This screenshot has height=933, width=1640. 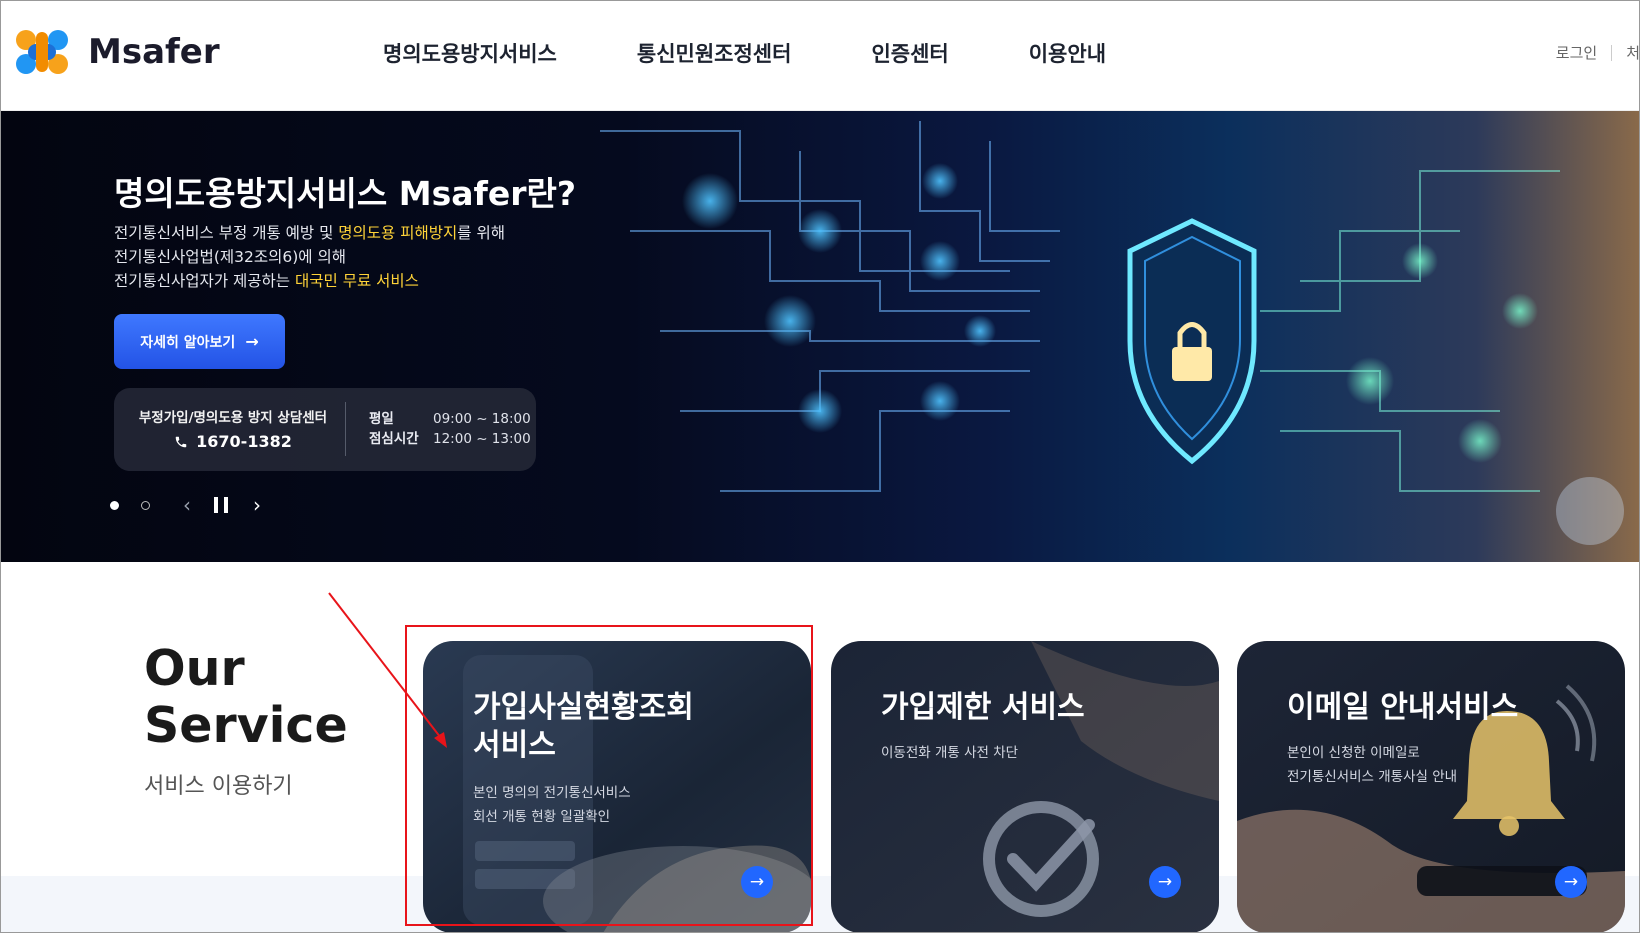 I want to click on nav-usage-guide: 이용안내, so click(x=1067, y=53).